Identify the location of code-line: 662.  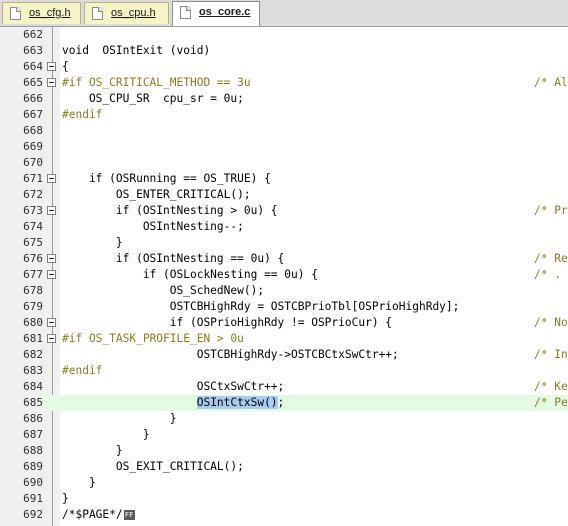
(284, 35).